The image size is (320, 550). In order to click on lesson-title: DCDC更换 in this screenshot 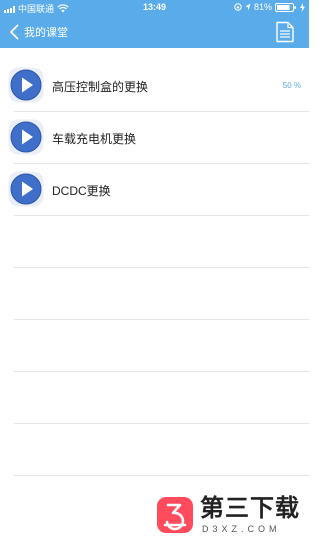, I will do `click(81, 191)`.